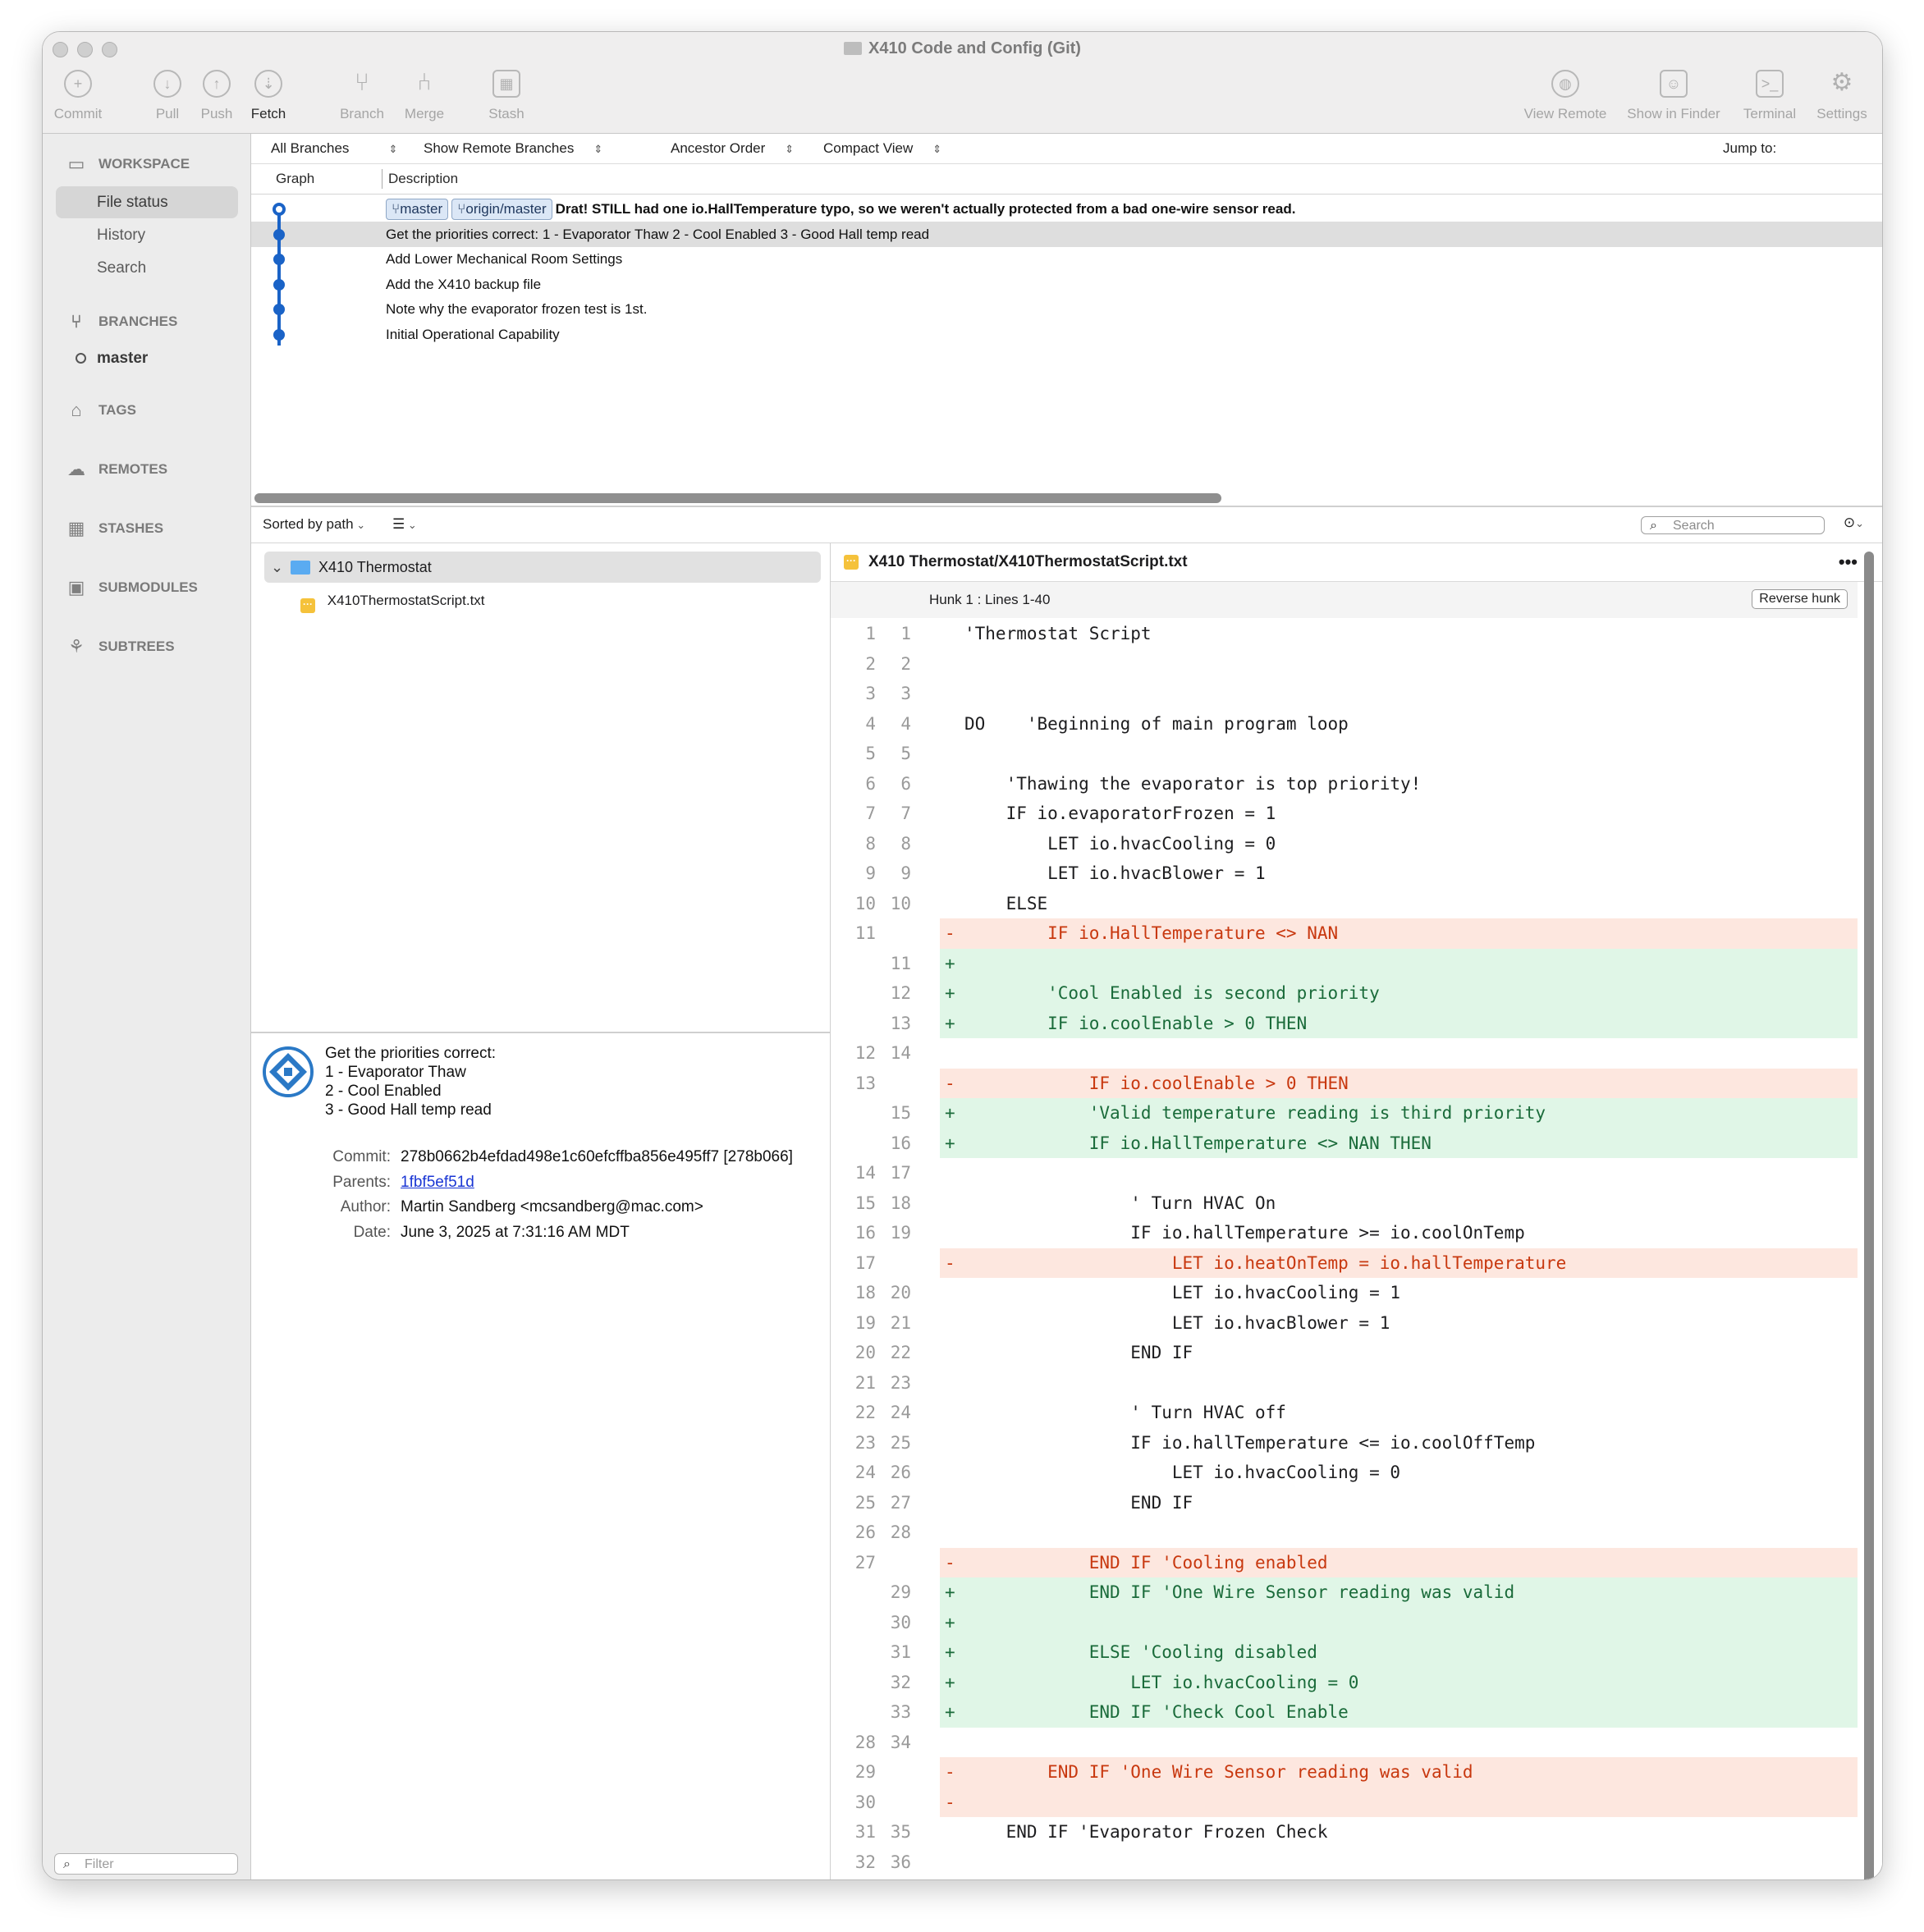 The image size is (1924, 1932). I want to click on diff-line-added: 32 + LET io.hvacCooling = 0, so click(1344, 1682).